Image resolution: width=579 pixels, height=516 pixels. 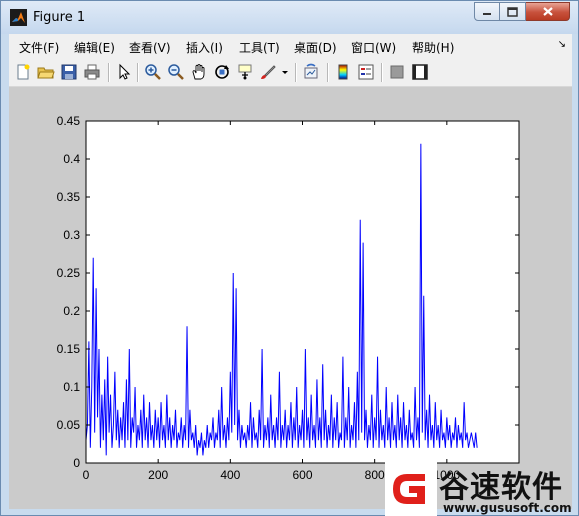 What do you see at coordinates (71, 387) in the screenshot?
I see `y-tick-label: 0.1` at bounding box center [71, 387].